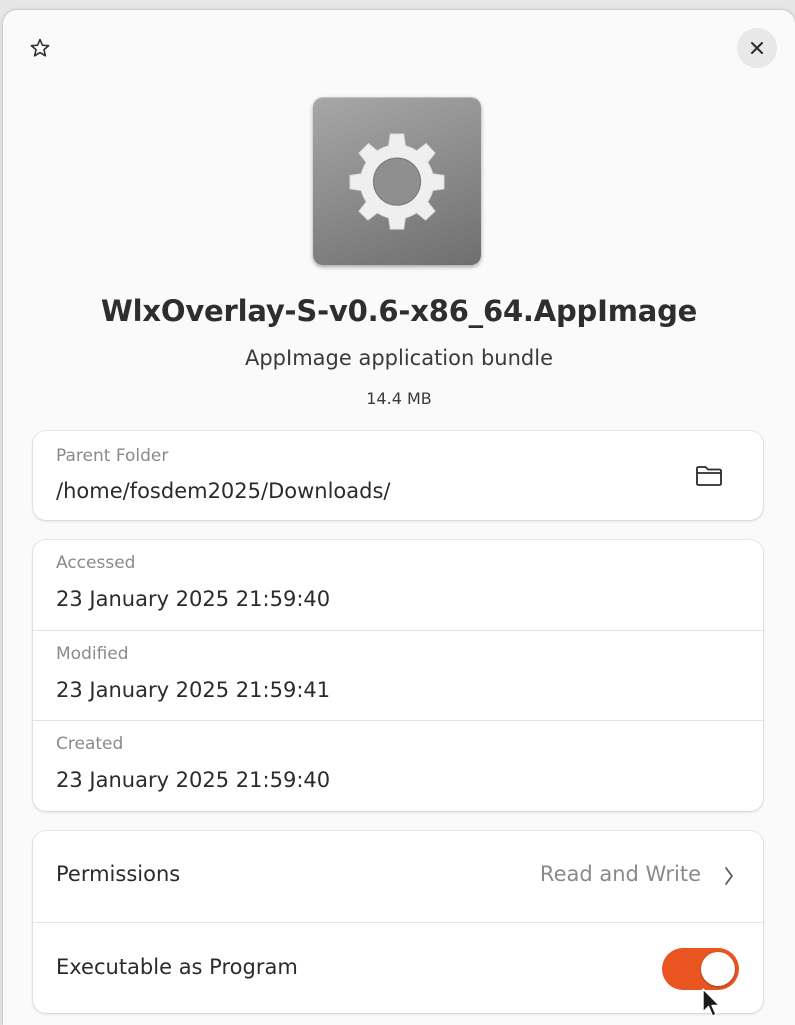  What do you see at coordinates (112, 456) in the screenshot?
I see `parent-folder-caption: Parent Folder` at bounding box center [112, 456].